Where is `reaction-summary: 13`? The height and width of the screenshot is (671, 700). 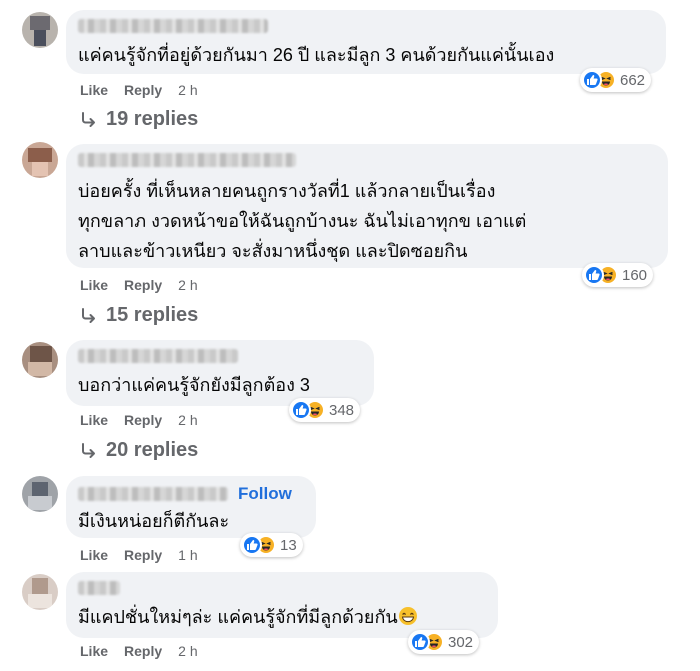 reaction-summary: 13 is located at coordinates (271, 545).